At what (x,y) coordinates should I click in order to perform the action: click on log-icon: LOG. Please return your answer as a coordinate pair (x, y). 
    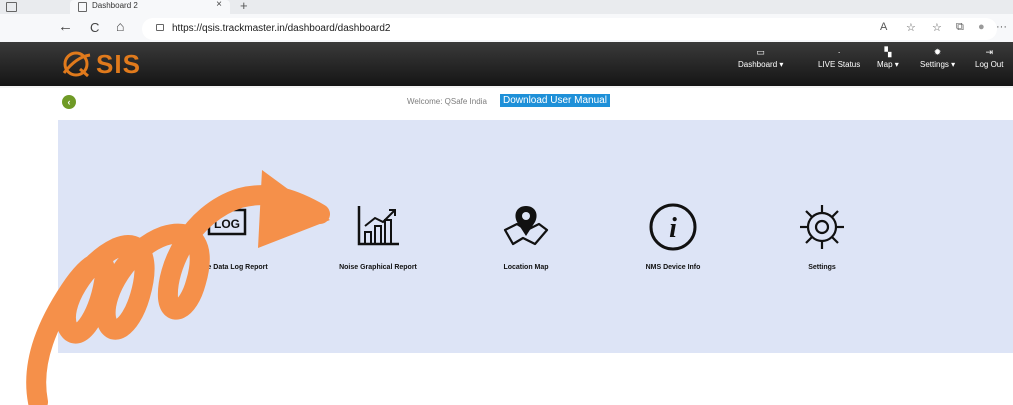
    Looking at the image, I should click on (230, 227).